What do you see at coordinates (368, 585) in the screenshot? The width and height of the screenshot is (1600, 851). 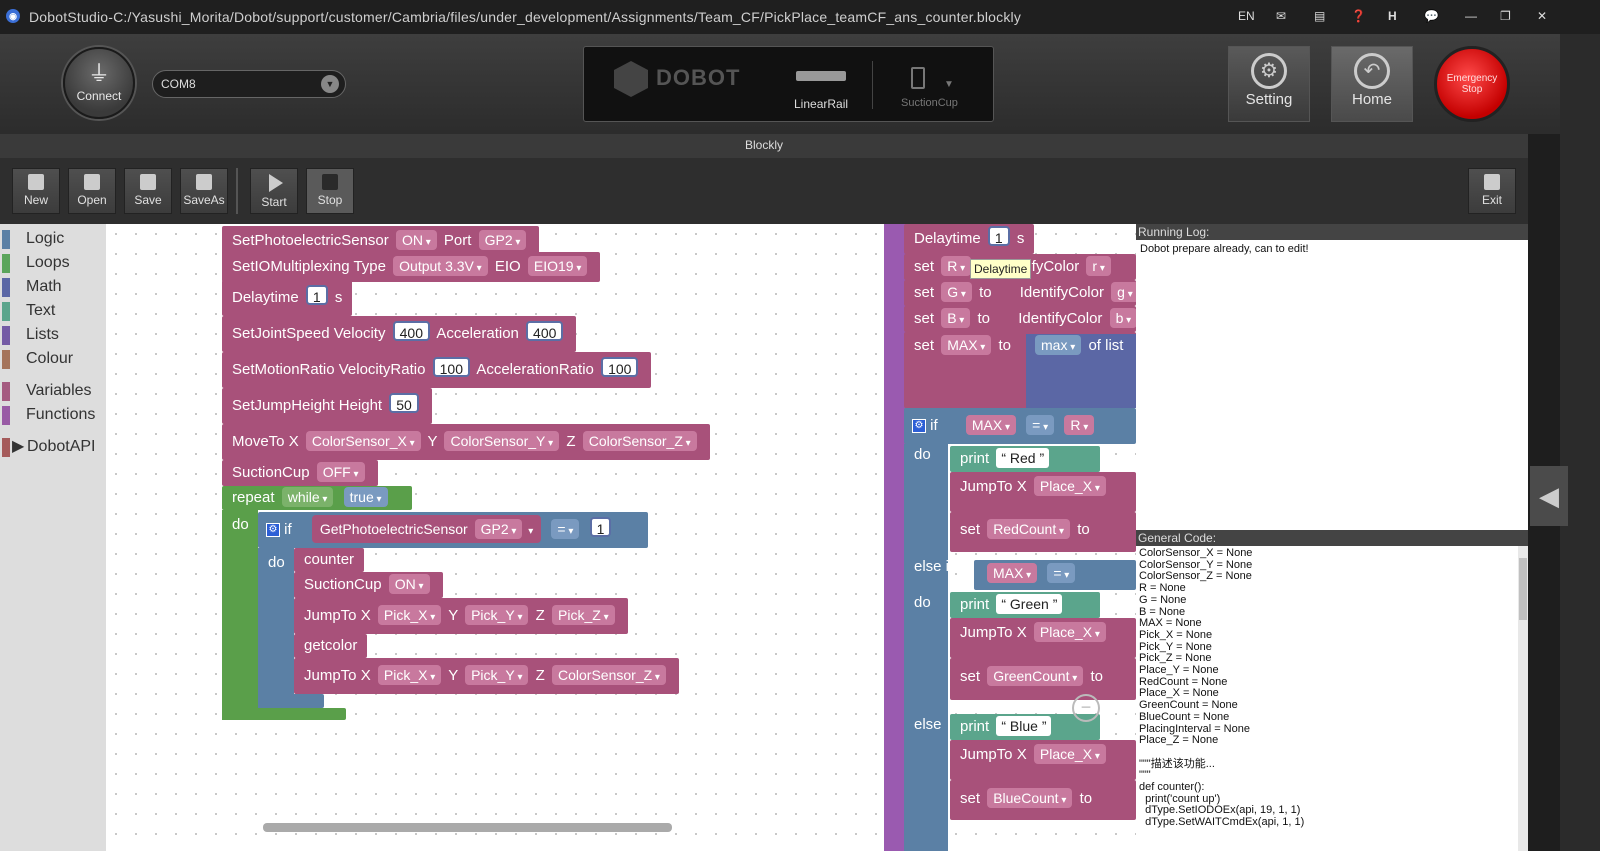 I see `block-suction-cup-on: SuctionCup ON` at bounding box center [368, 585].